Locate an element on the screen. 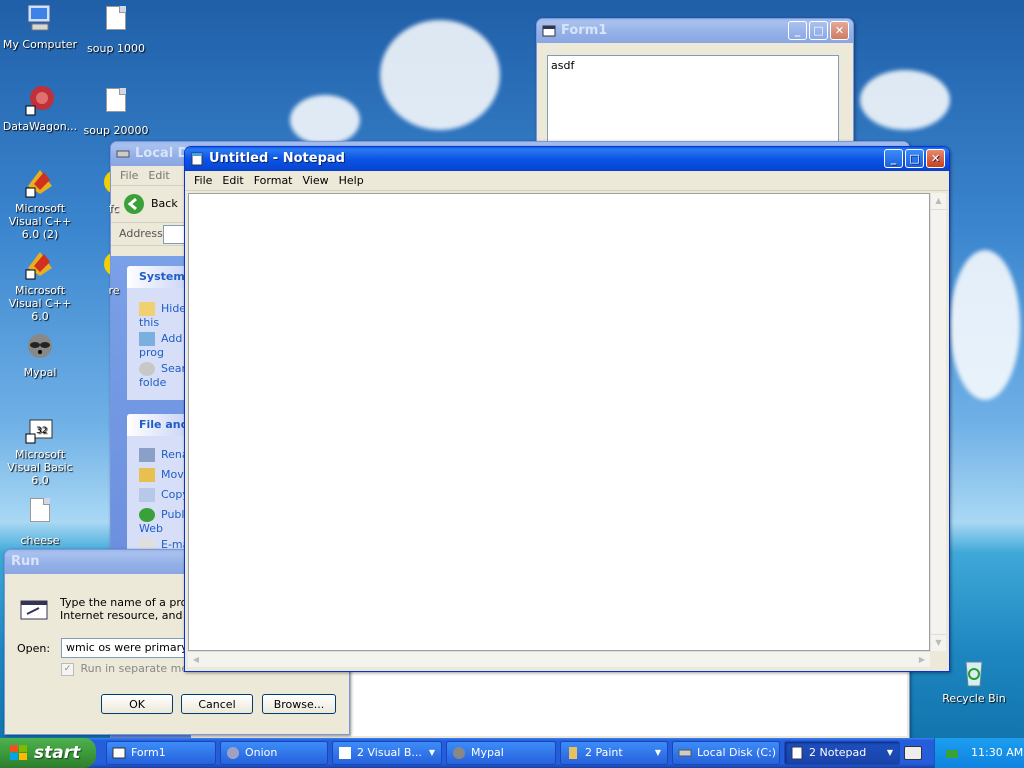 The image size is (1024, 768). desktop-icon-re: re is located at coordinates (94, 272).